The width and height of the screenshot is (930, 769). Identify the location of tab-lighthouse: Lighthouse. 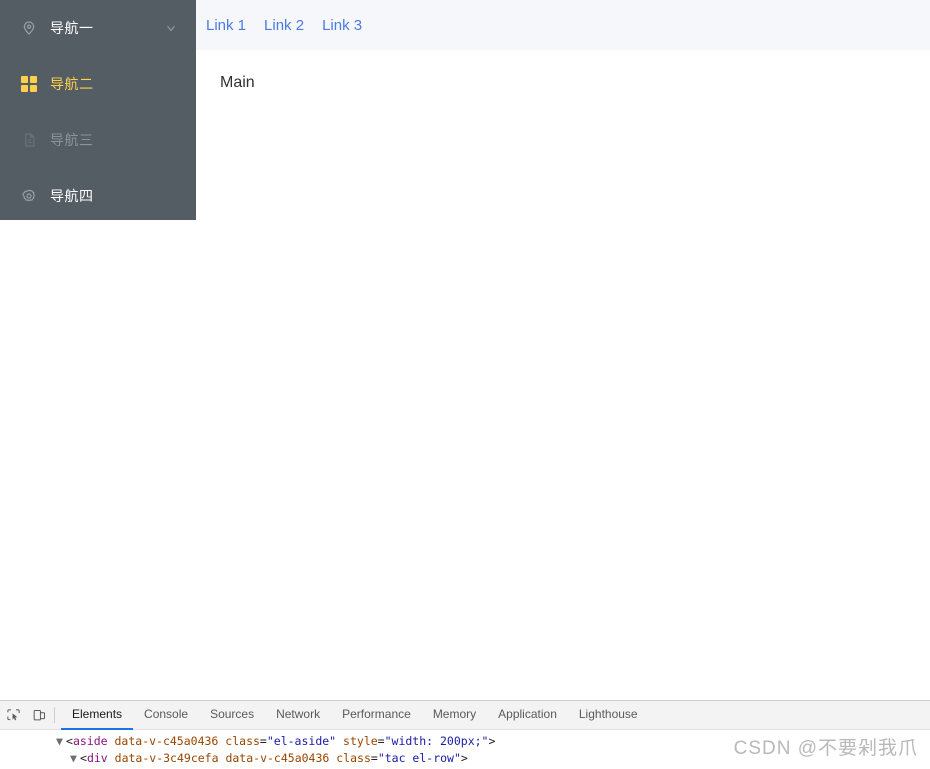
(608, 715).